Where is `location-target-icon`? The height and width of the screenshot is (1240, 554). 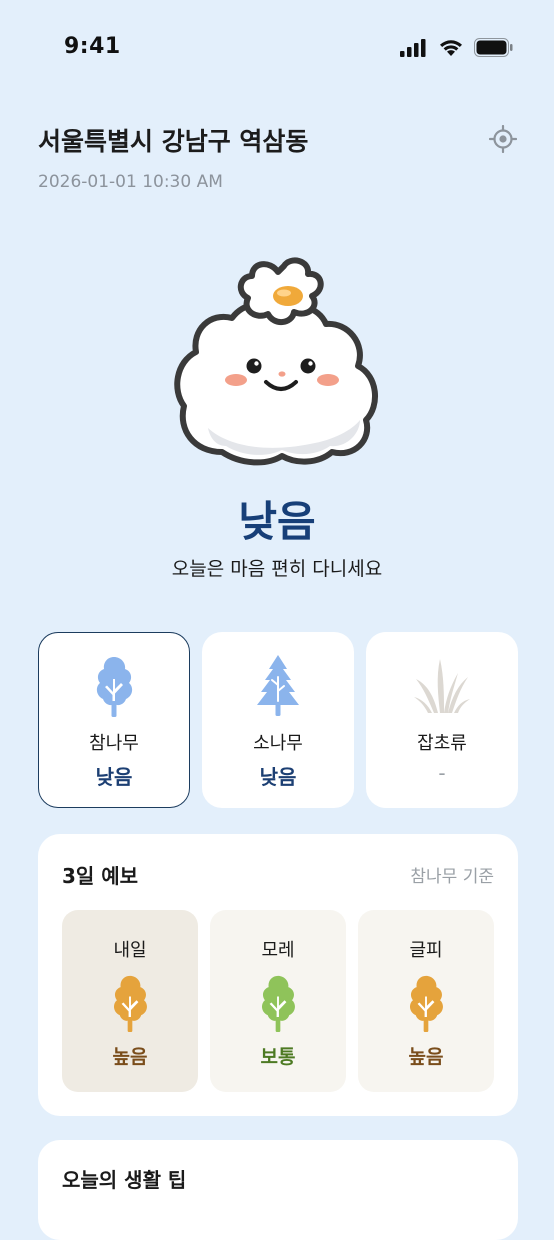 location-target-icon is located at coordinates (503, 139).